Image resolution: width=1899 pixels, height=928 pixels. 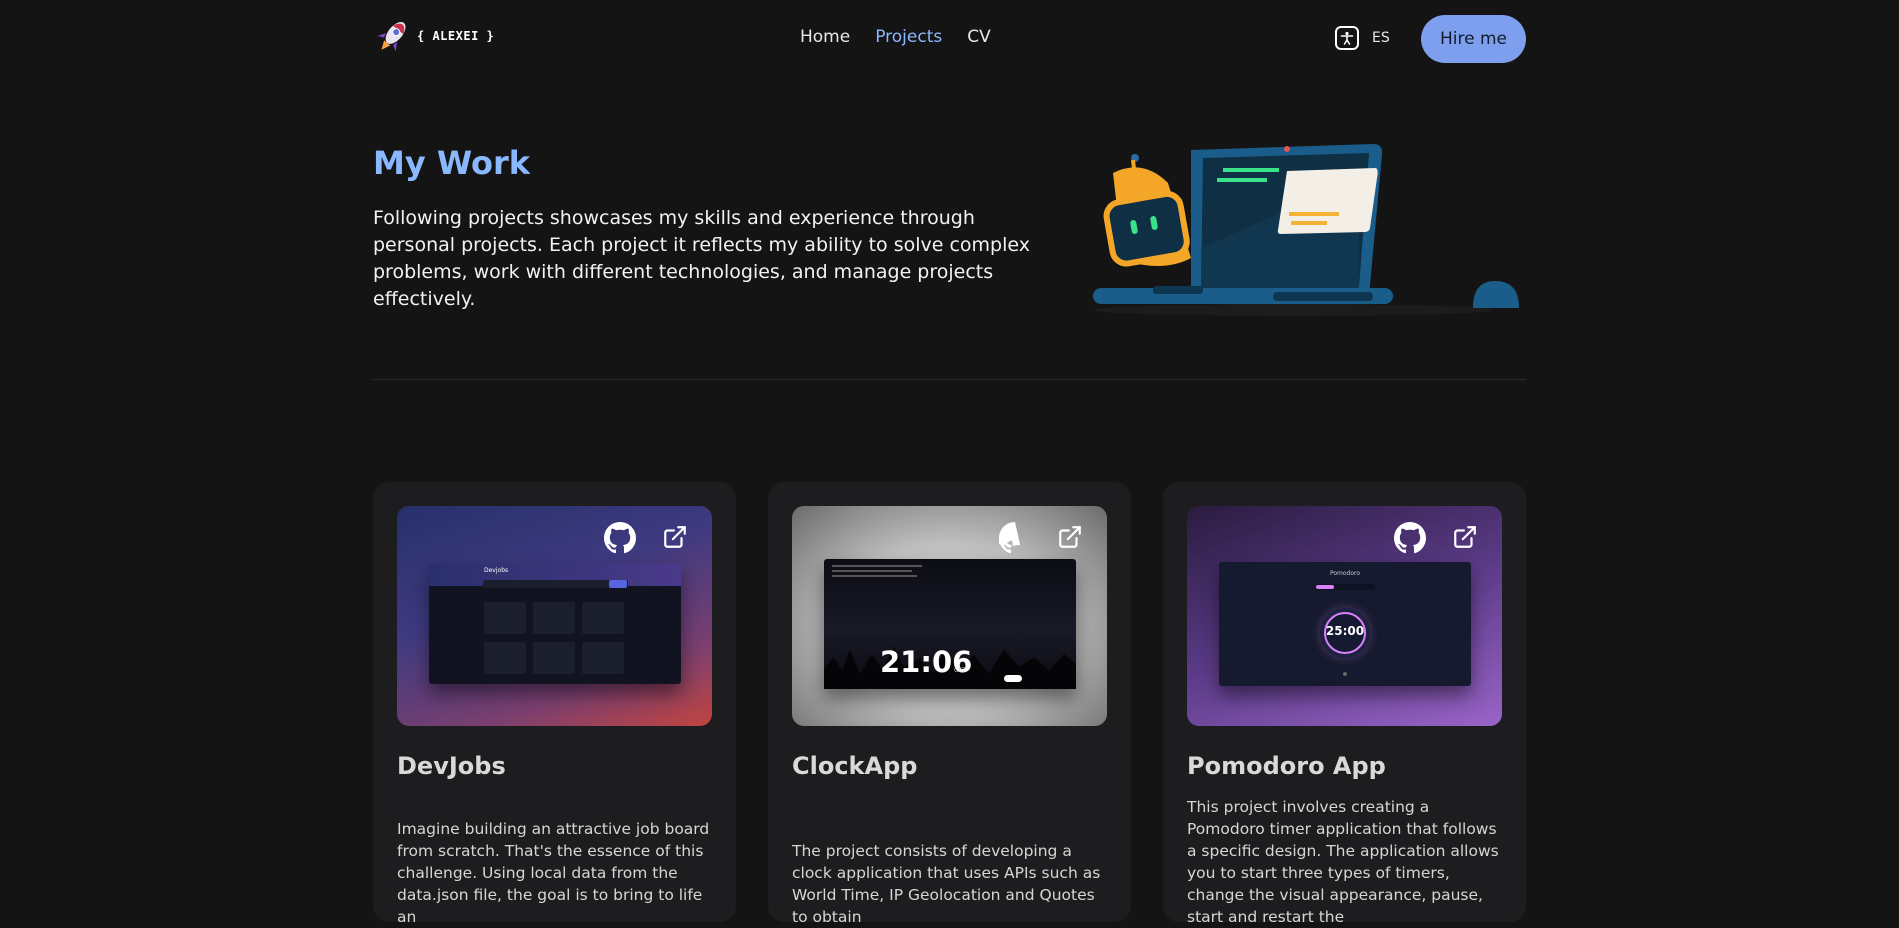 I want to click on nav-link-cv: CV, so click(x=979, y=37).